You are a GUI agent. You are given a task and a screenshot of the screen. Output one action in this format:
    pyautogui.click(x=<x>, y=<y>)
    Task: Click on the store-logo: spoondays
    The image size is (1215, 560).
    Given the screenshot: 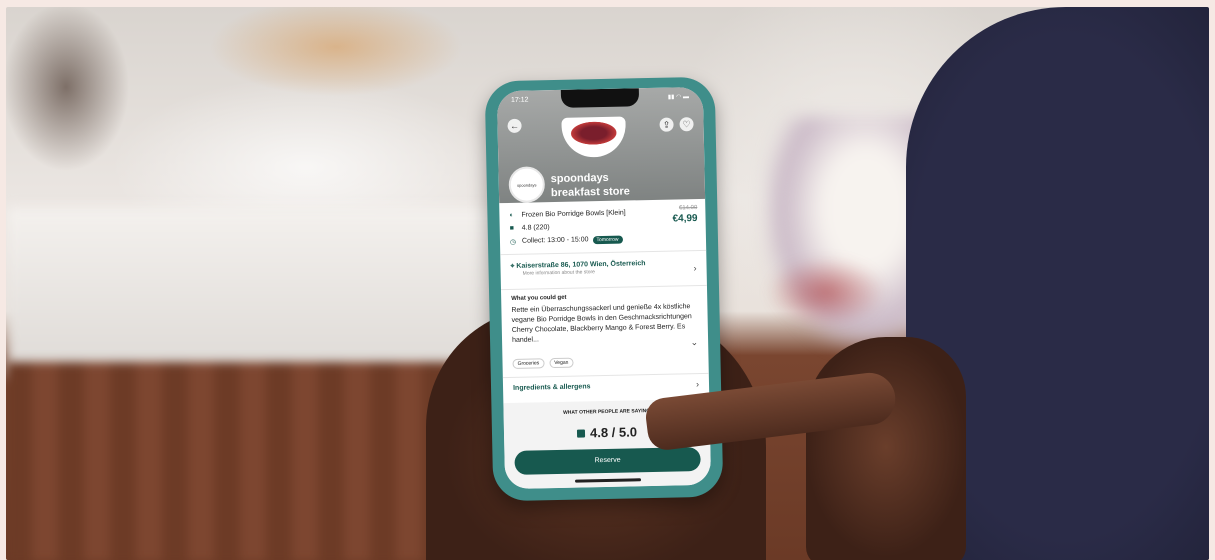 What is the action you would take?
    pyautogui.click(x=527, y=184)
    